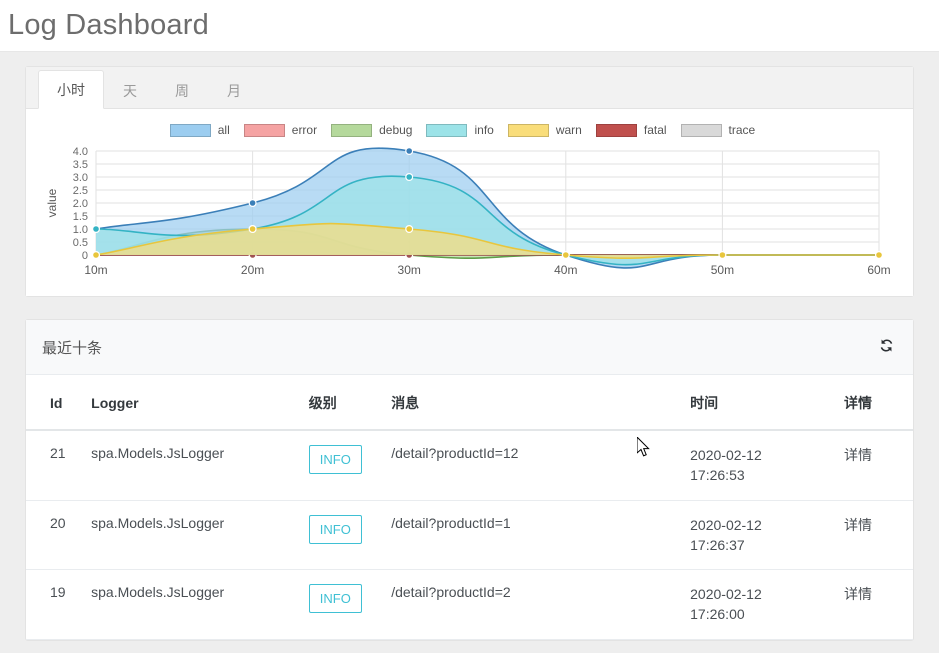  Describe the element at coordinates (72, 348) in the screenshot. I see `recent-logs-title: 最近十条` at that location.